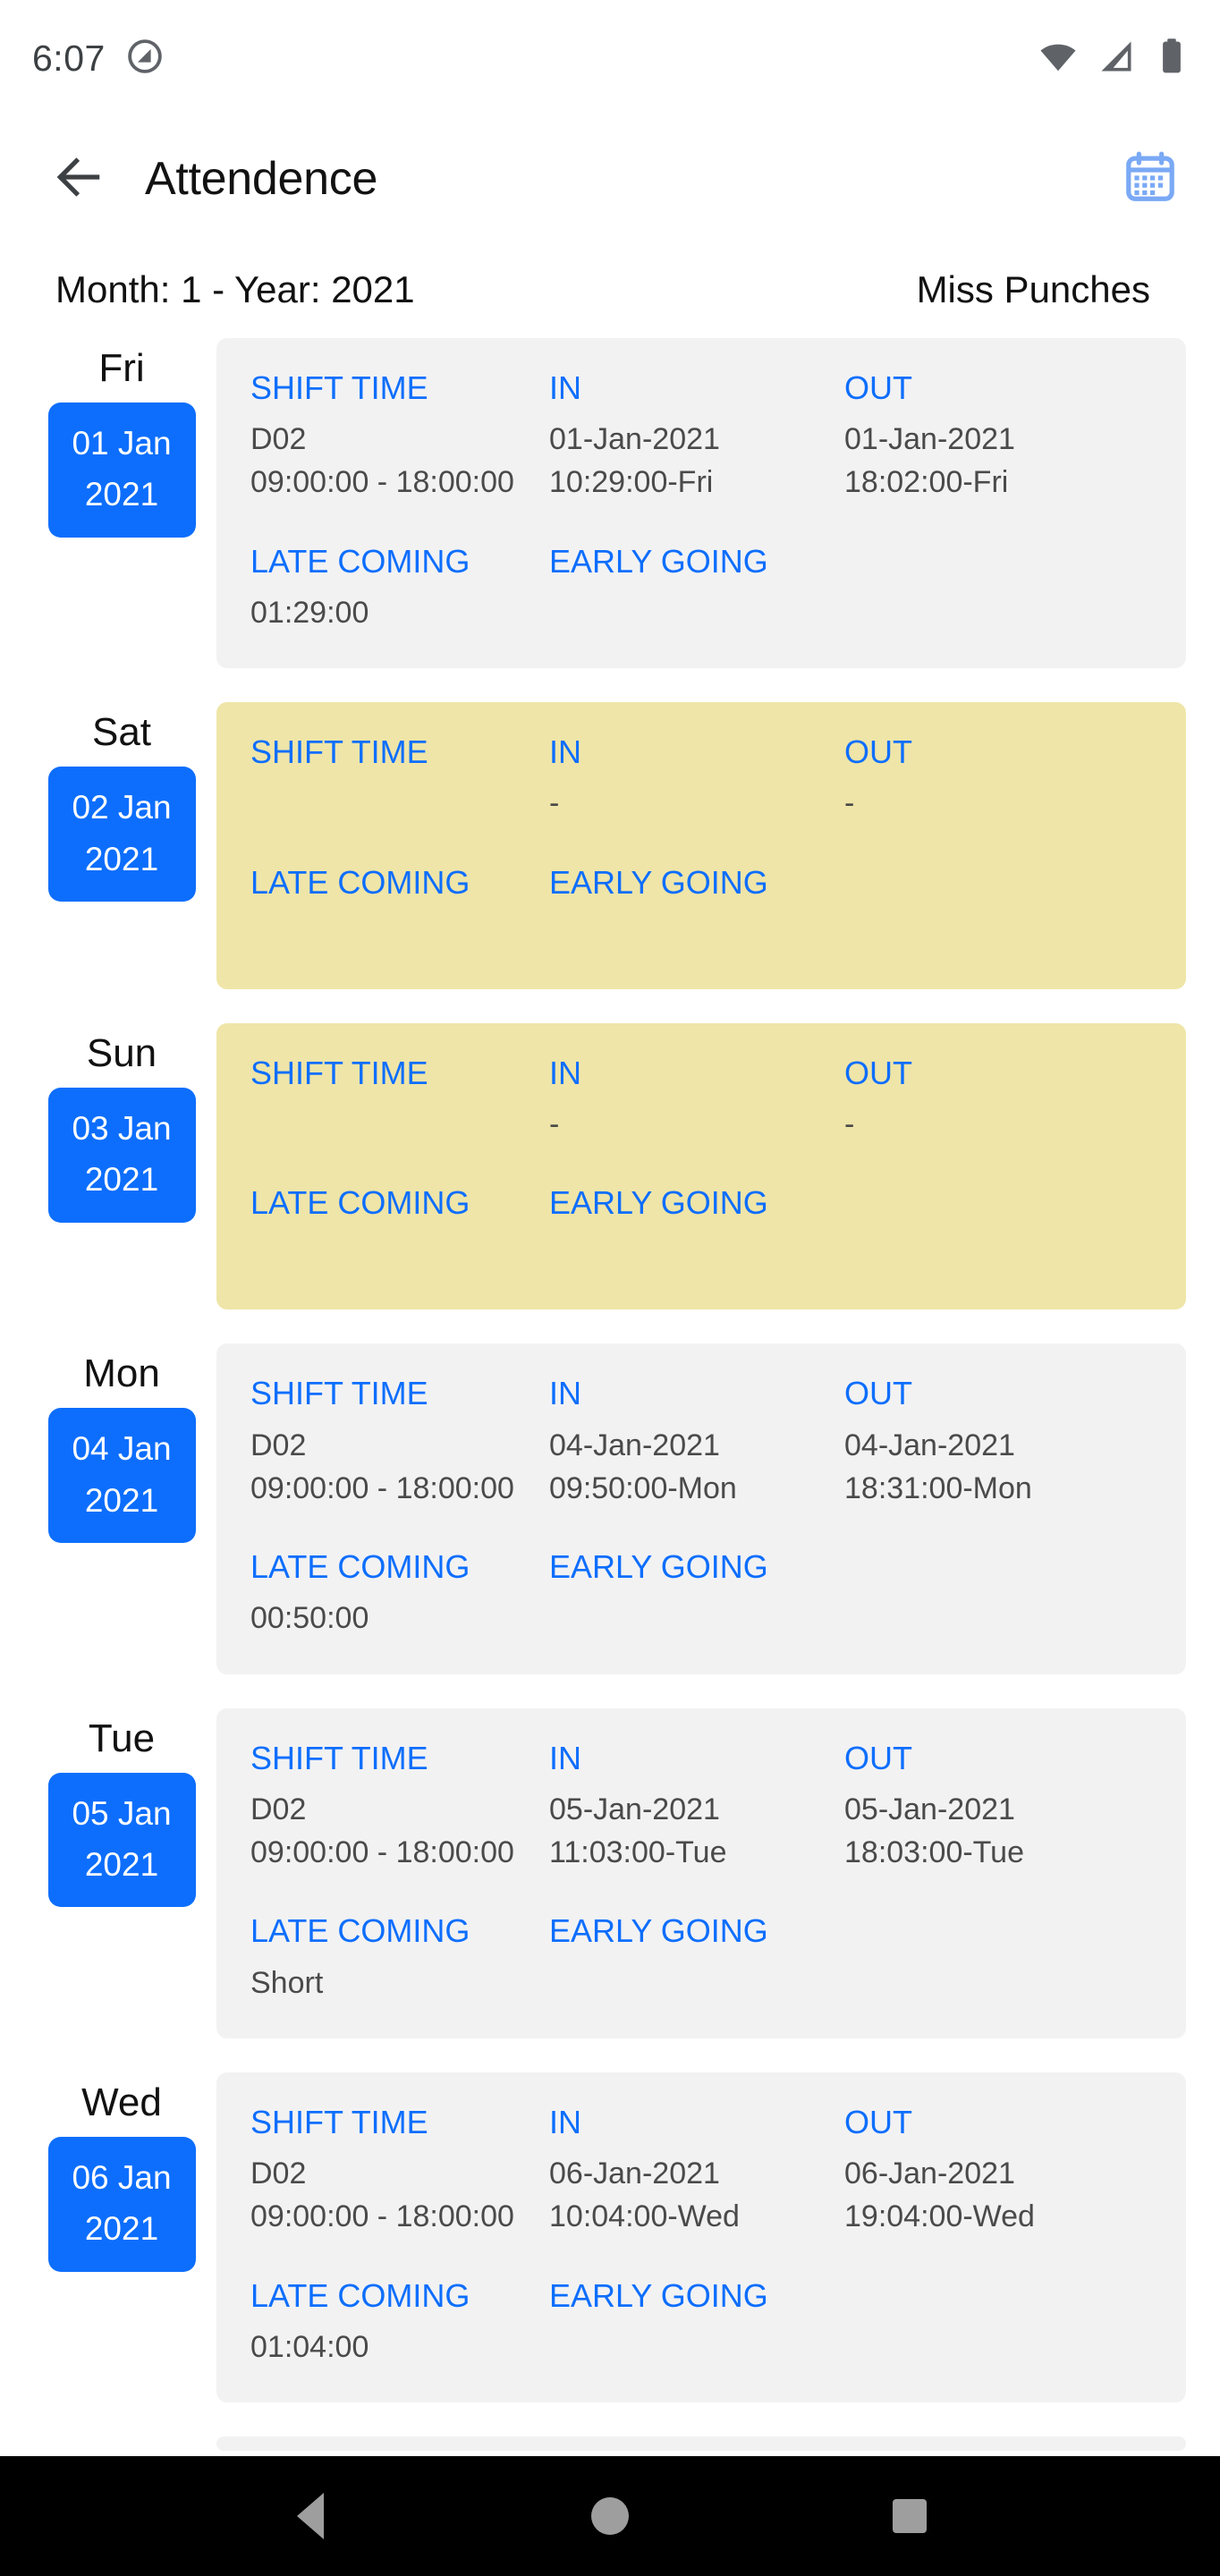 This screenshot has width=1220, height=2576. What do you see at coordinates (929, 1445) in the screenshot?
I see `out-value-line-1: 04-Jan-2021` at bounding box center [929, 1445].